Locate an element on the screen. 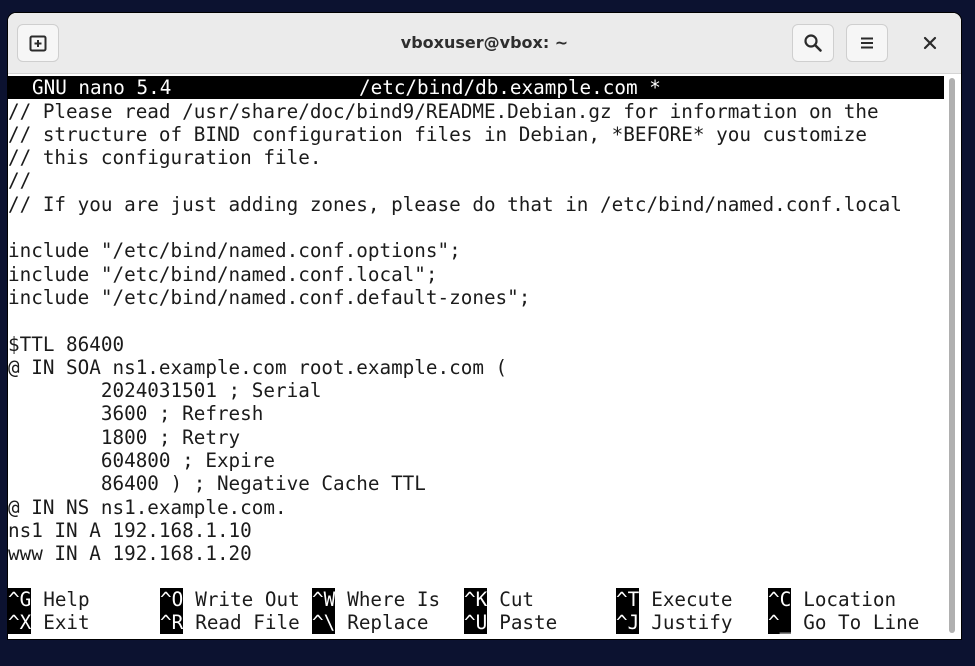 This screenshot has height=666, width=975. buffer-line: 86400 ) ; Negative Cache TTL is located at coordinates (217, 484).